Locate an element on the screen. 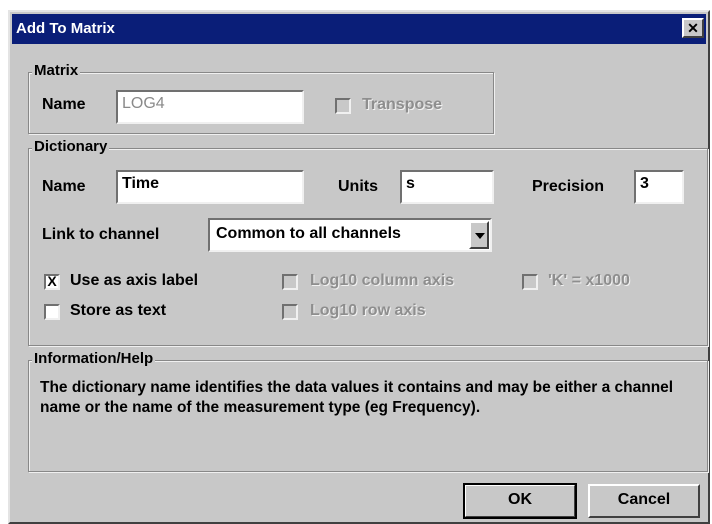 The width and height of the screenshot is (712, 524). link-to-channel-value: Common to all channels is located at coordinates (308, 233).